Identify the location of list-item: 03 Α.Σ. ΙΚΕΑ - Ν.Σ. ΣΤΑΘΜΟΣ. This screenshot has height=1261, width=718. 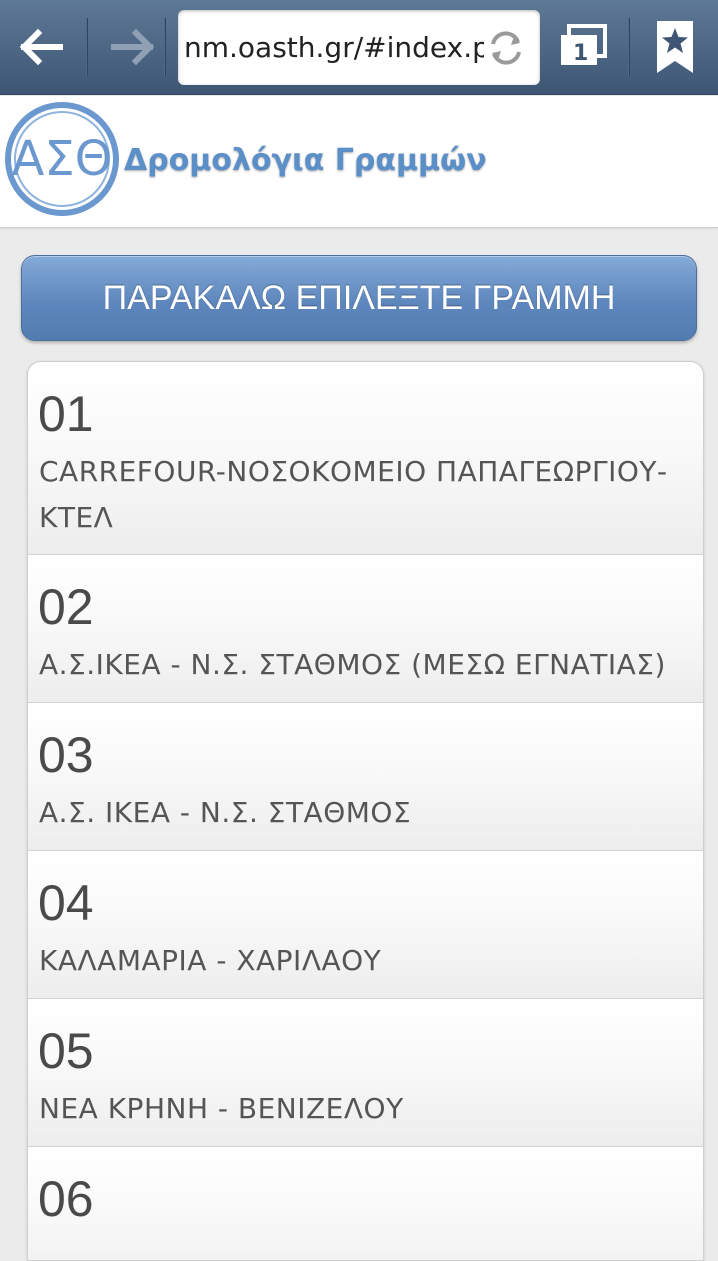
(365, 777).